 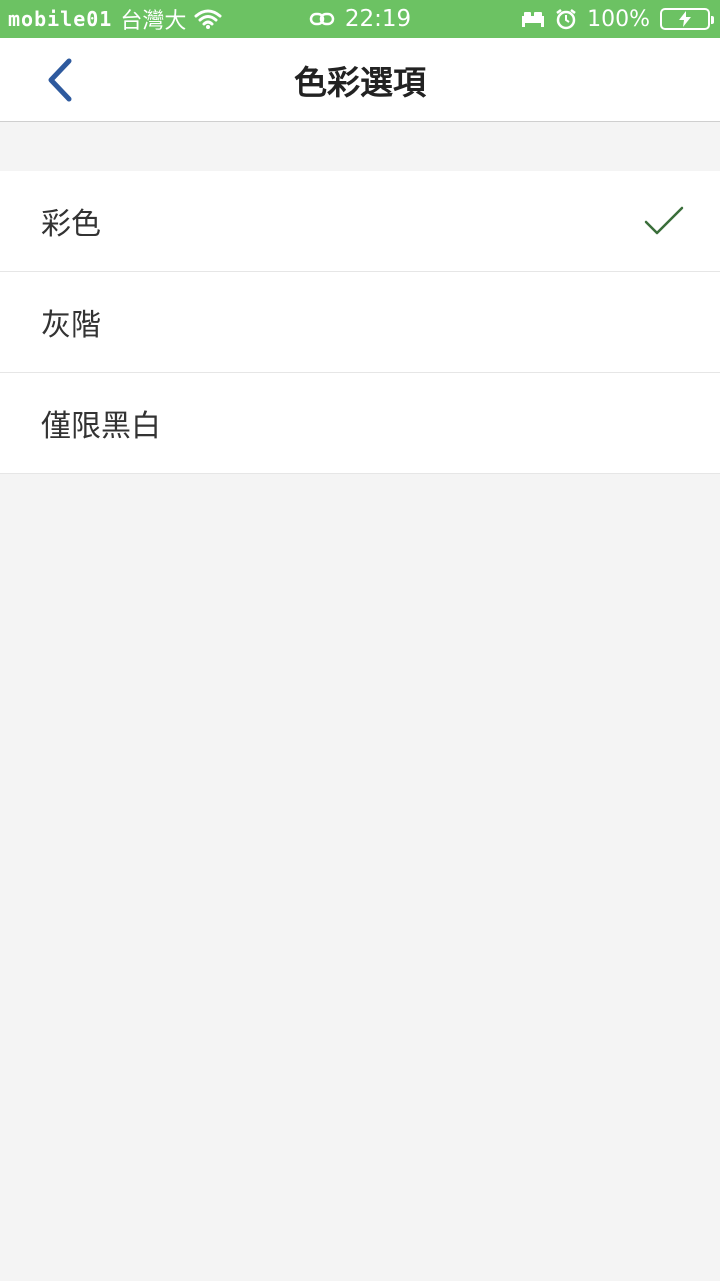 I want to click on option-label: 彩色, so click(x=71, y=224).